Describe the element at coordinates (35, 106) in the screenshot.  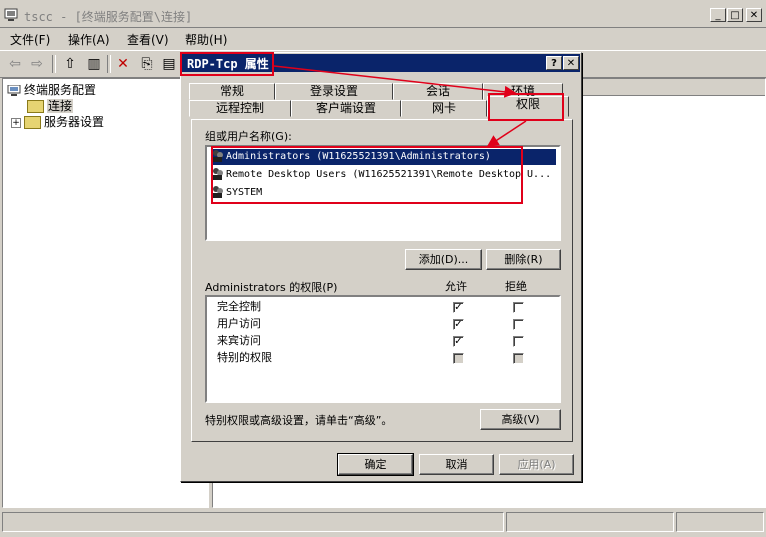
I see `folder-open-icon` at that location.